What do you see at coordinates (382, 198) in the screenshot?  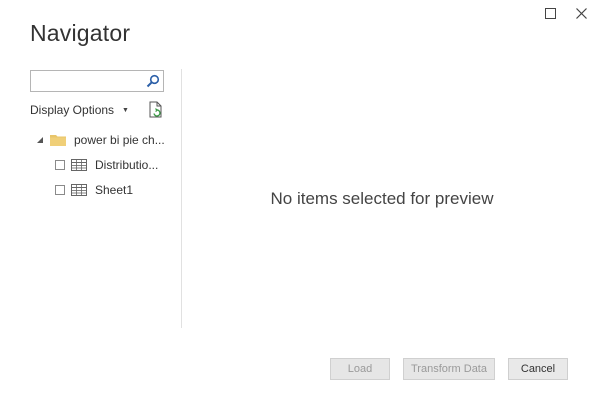 I see `preview-empty-message: No items selected for preview` at bounding box center [382, 198].